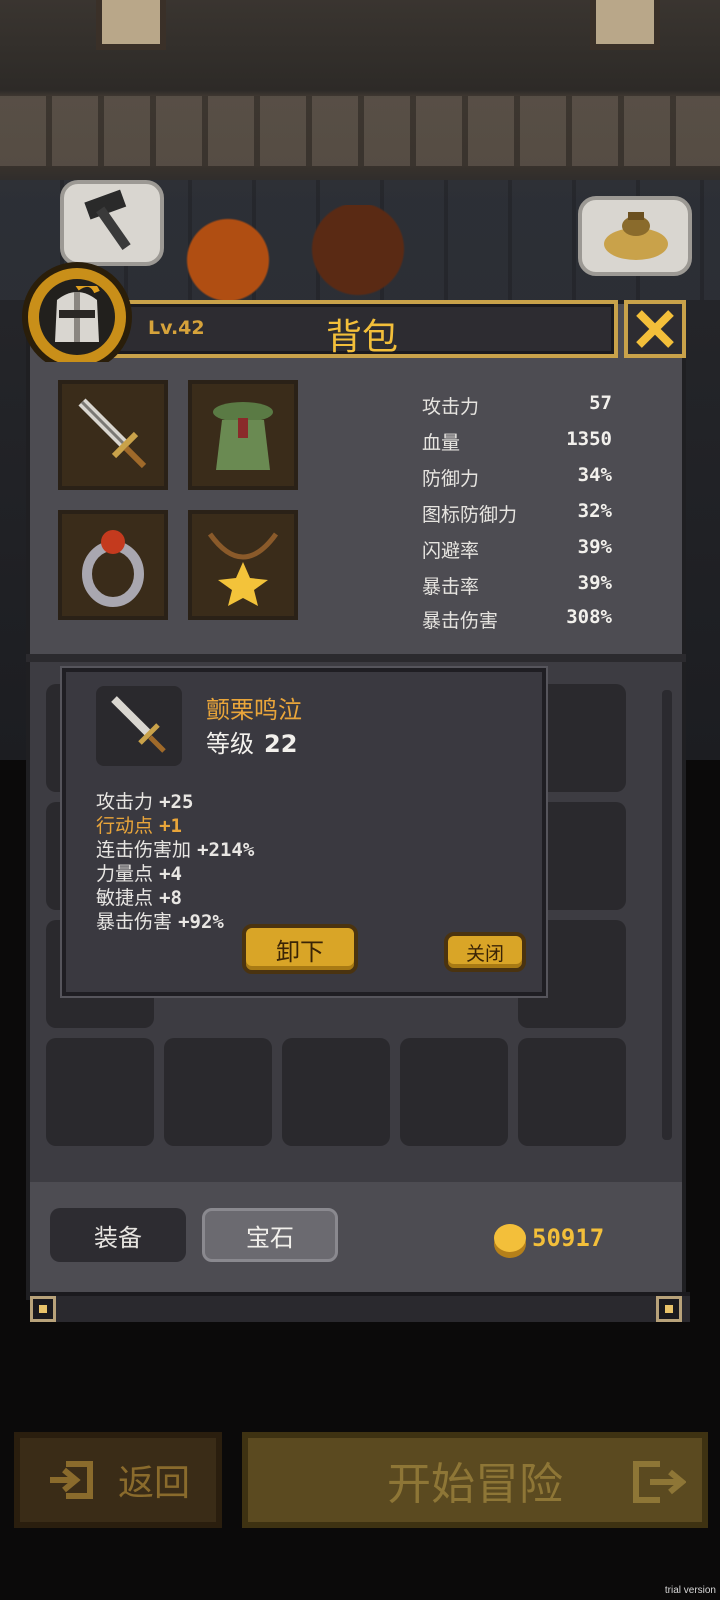  What do you see at coordinates (517, 589) in the screenshot?
I see `stat-row: 暴击率 39%` at bounding box center [517, 589].